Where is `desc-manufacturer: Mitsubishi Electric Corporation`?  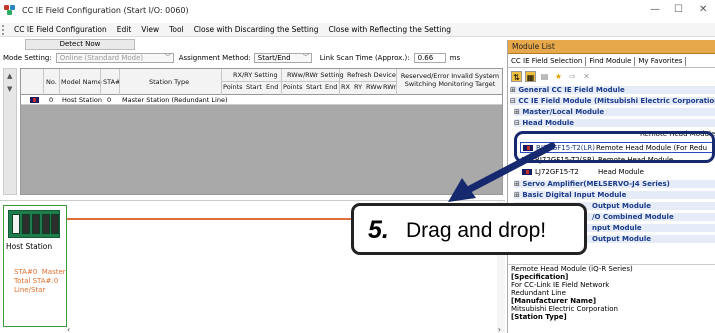 desc-manufacturer: Mitsubishi Electric Corporation is located at coordinates (564, 309).